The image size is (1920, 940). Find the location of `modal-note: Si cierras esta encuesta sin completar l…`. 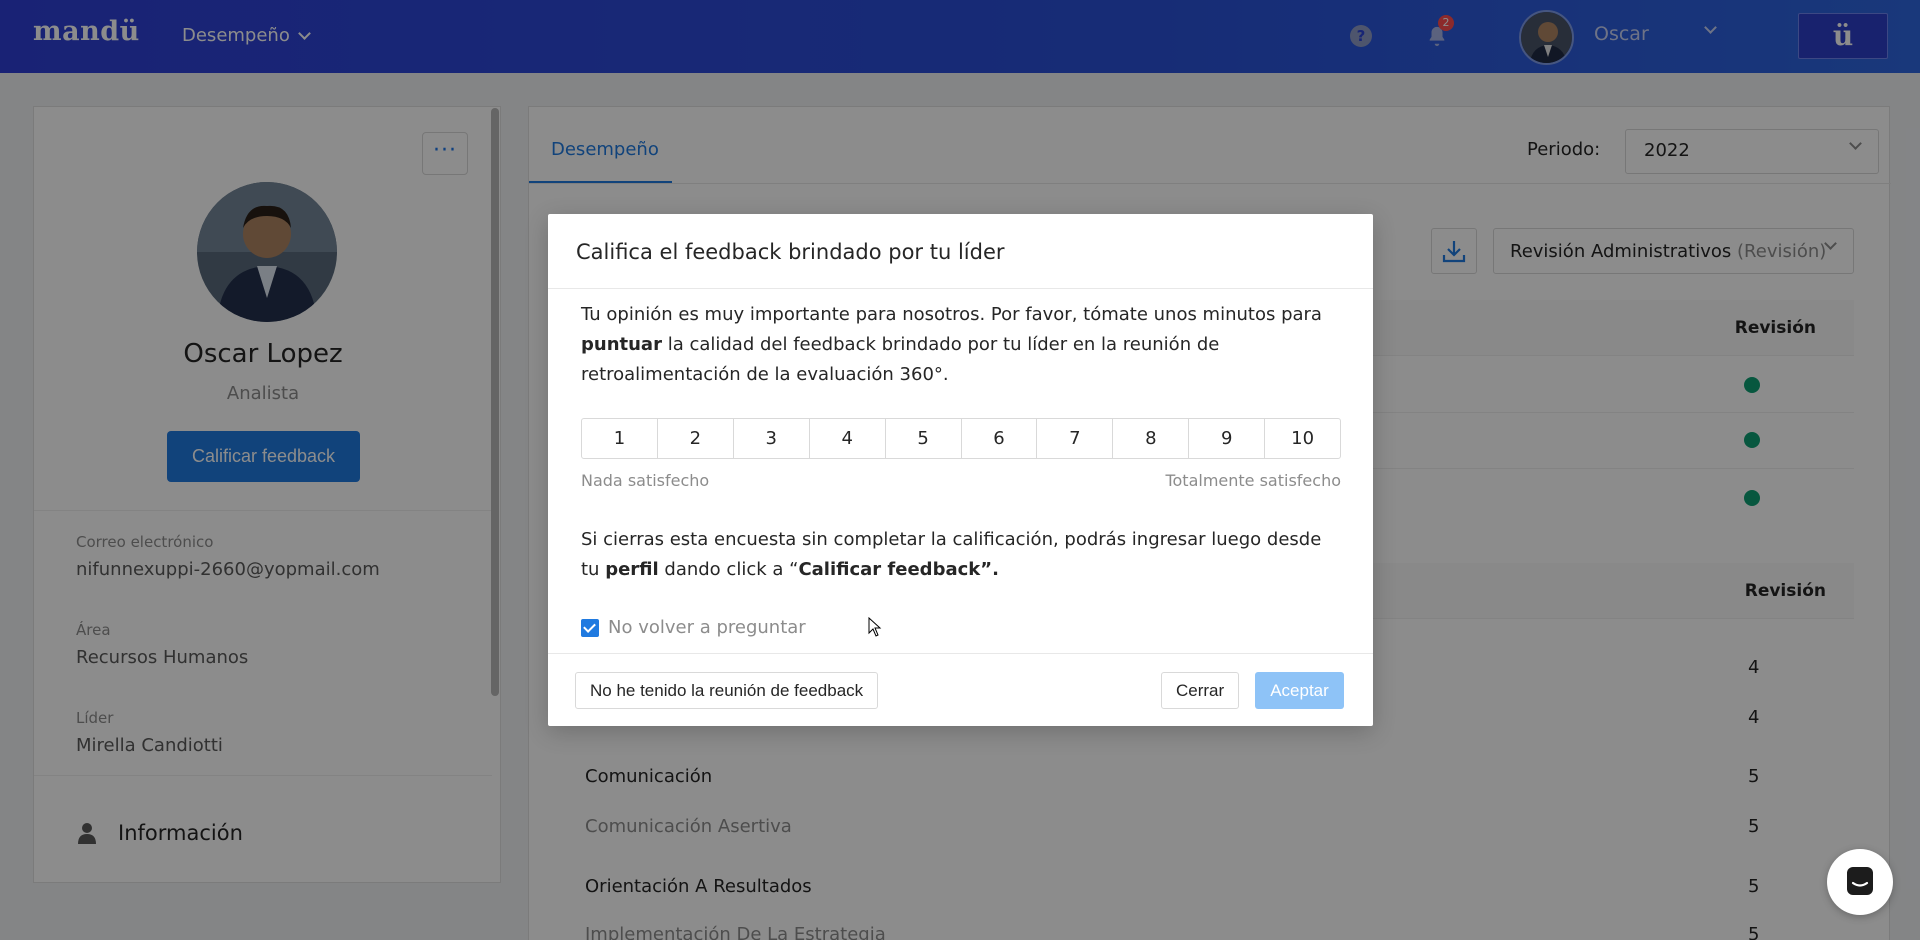

modal-note: Si cierras esta encuesta sin completar l… is located at coordinates (951, 554).